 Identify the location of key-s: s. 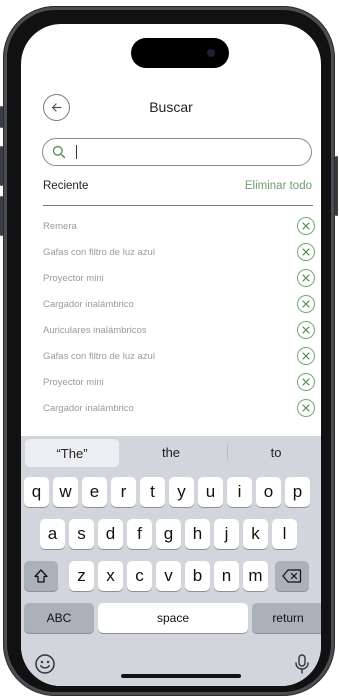
(81, 534).